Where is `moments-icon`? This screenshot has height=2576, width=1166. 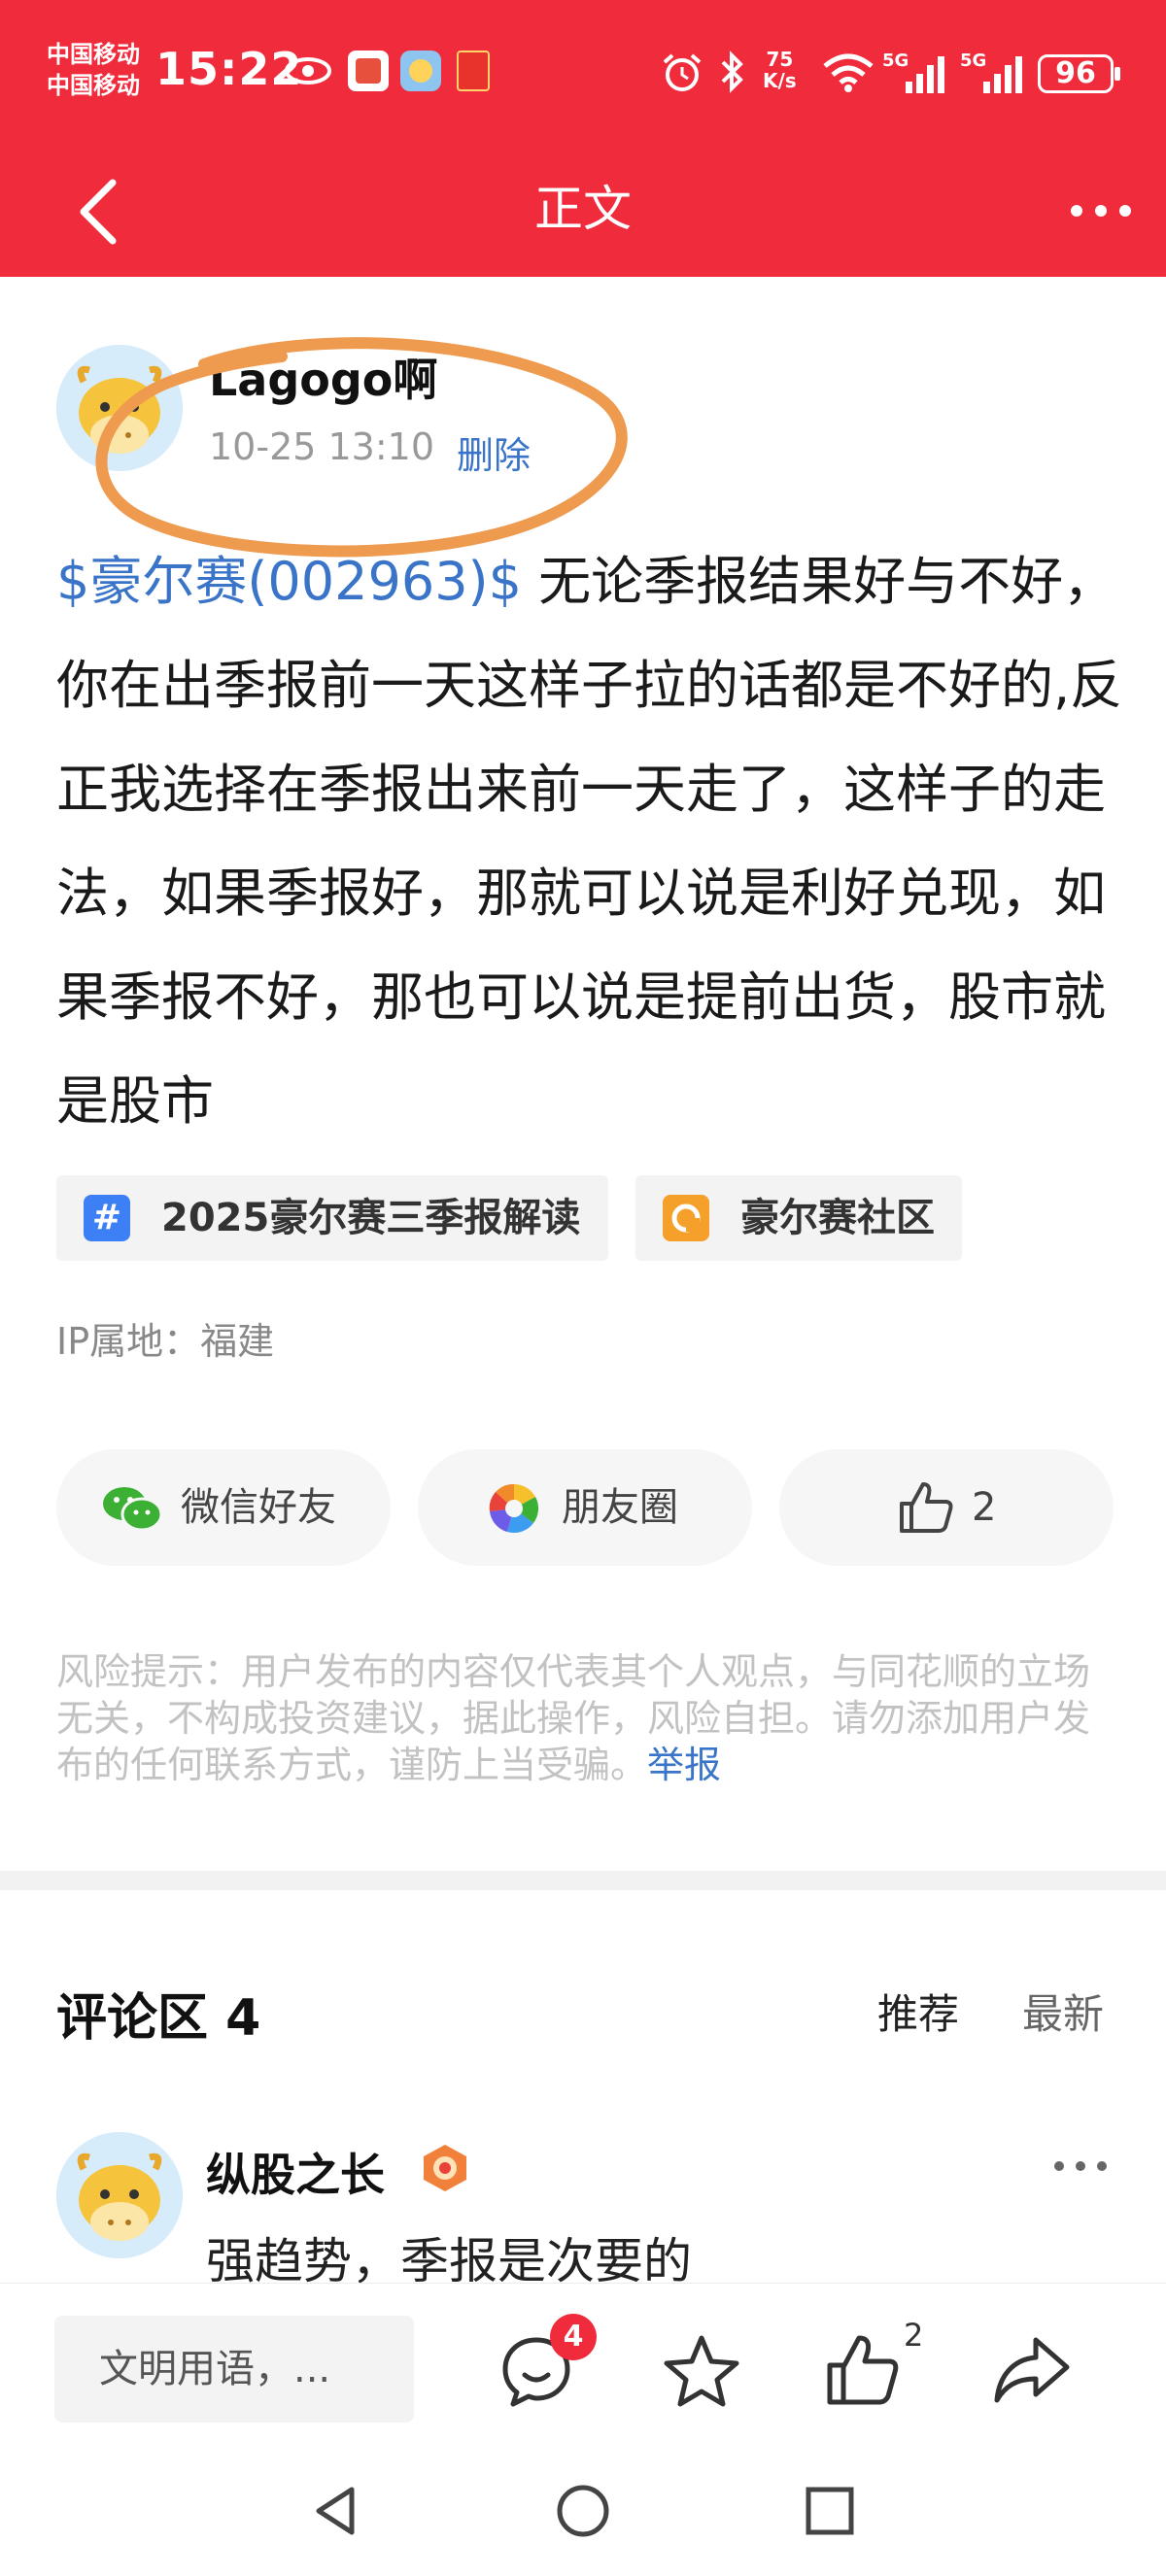 moments-icon is located at coordinates (514, 1508).